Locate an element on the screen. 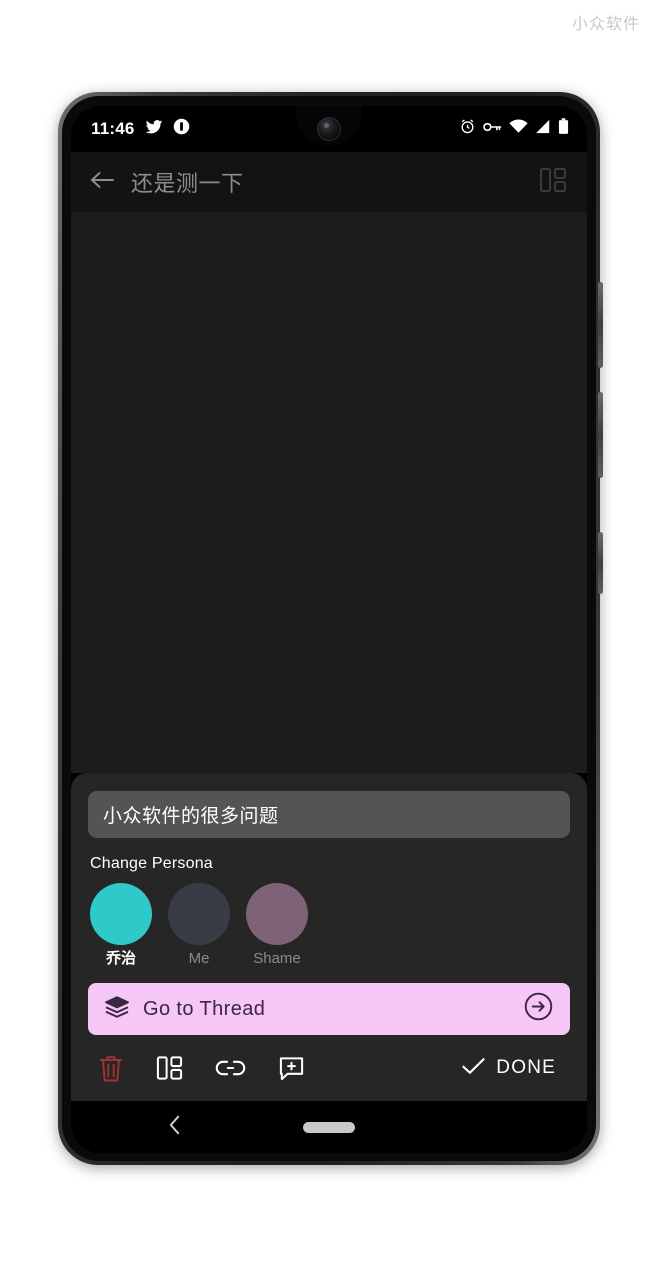 This screenshot has width=658, height=1280. go-to-thread-button: Go to Thread is located at coordinates (329, 1009).